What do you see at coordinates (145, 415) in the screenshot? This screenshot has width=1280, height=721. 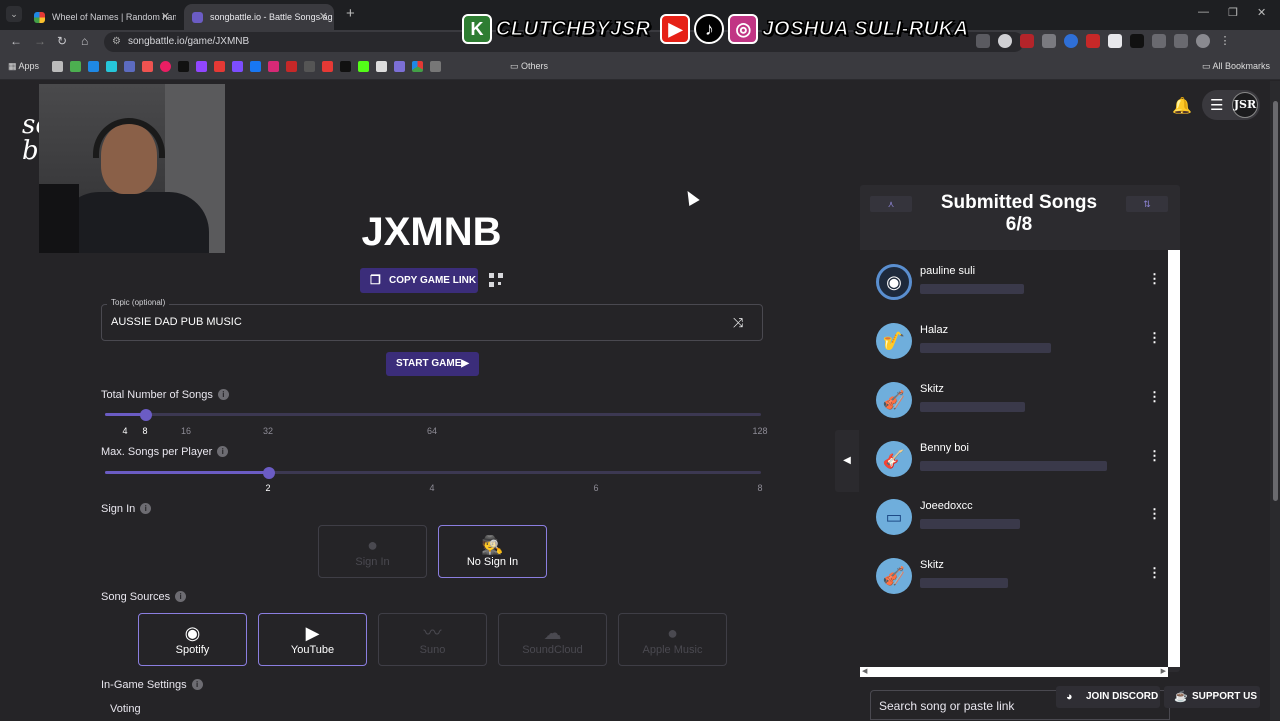 I see `total-songs-slider-thumb` at bounding box center [145, 415].